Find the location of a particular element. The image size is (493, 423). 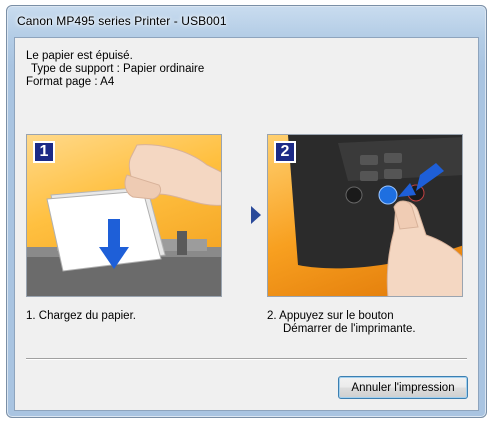

title-bar: Canon MP495 series Printer - USB001 is located at coordinates (246, 21).